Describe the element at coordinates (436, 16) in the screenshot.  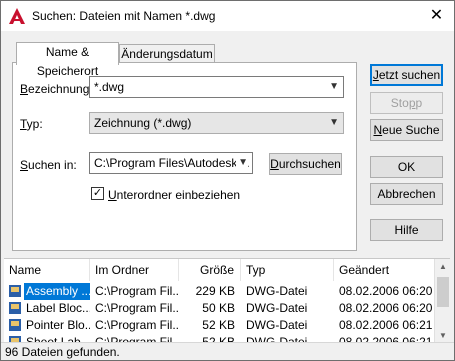
I see `close-icon: ✕` at that location.